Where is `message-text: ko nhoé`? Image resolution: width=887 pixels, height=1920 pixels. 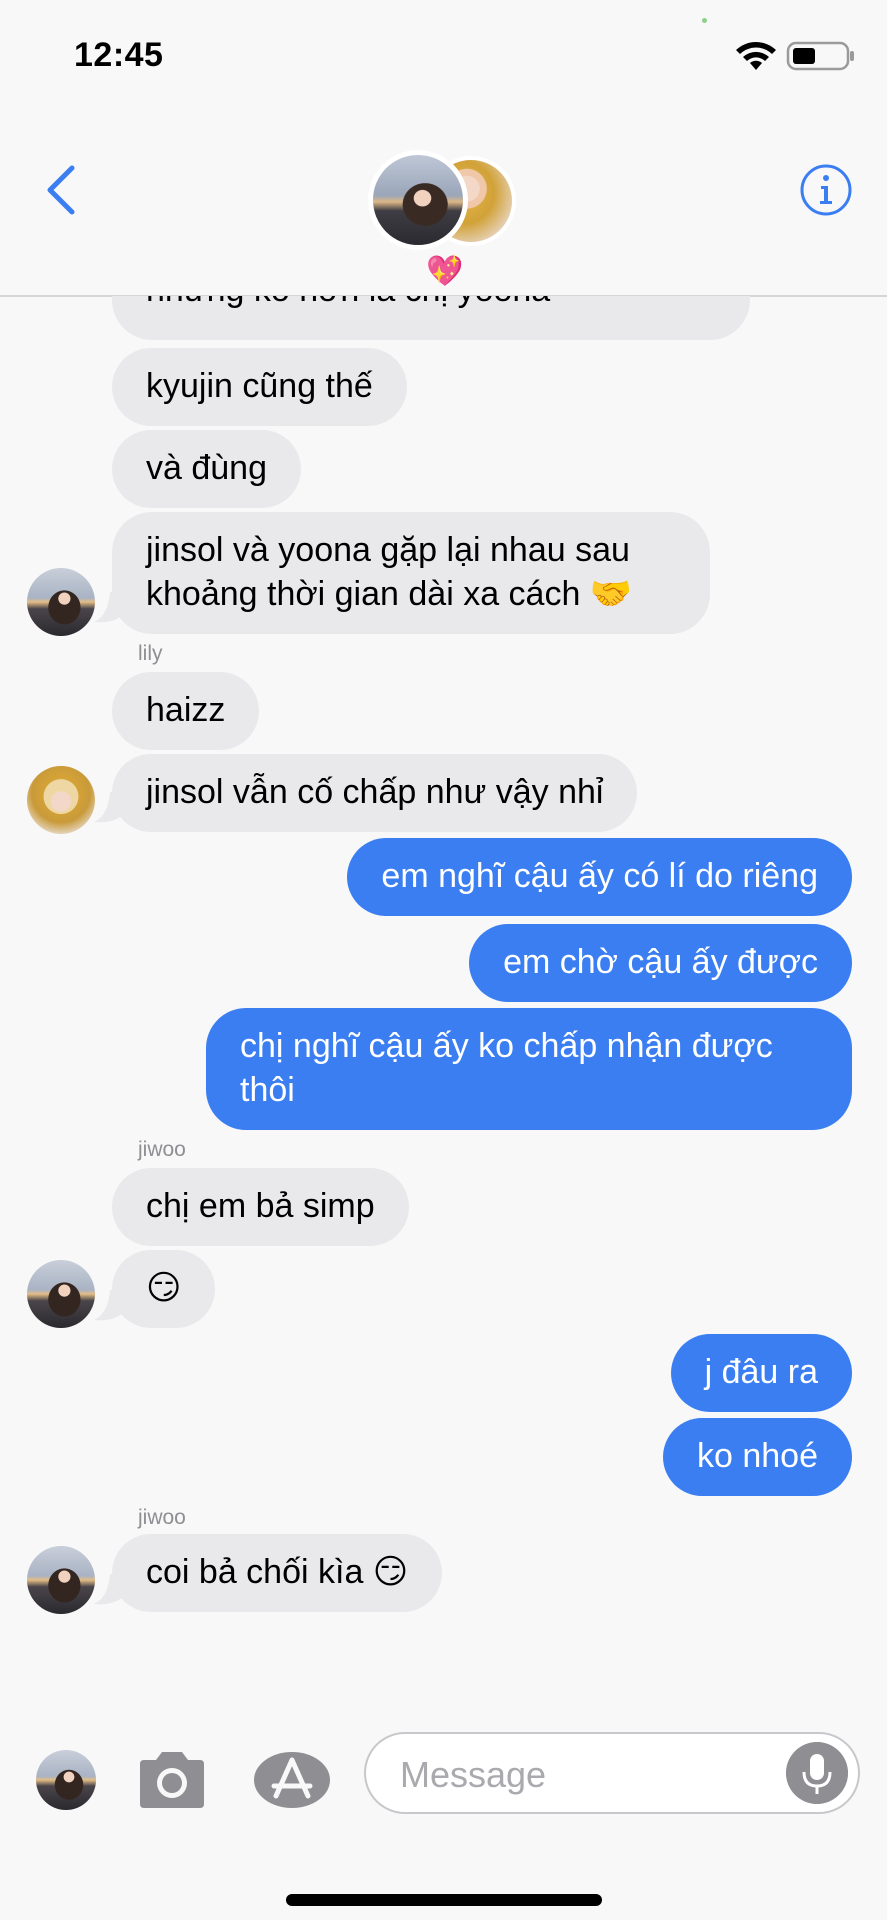
message-text: ko nhoé is located at coordinates (757, 1456).